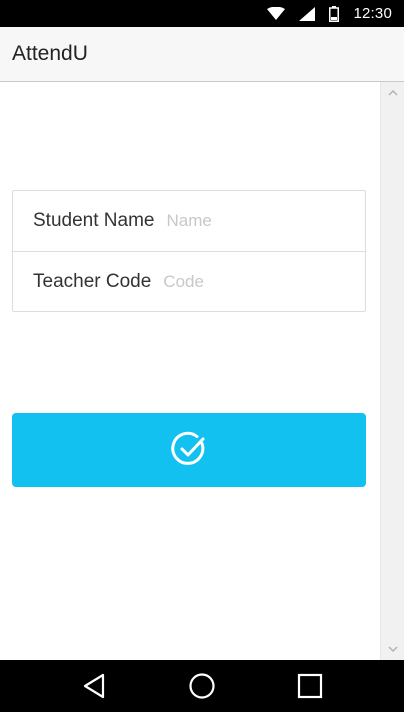 The height and width of the screenshot is (712, 404). I want to click on status-time: 12:30, so click(372, 13).